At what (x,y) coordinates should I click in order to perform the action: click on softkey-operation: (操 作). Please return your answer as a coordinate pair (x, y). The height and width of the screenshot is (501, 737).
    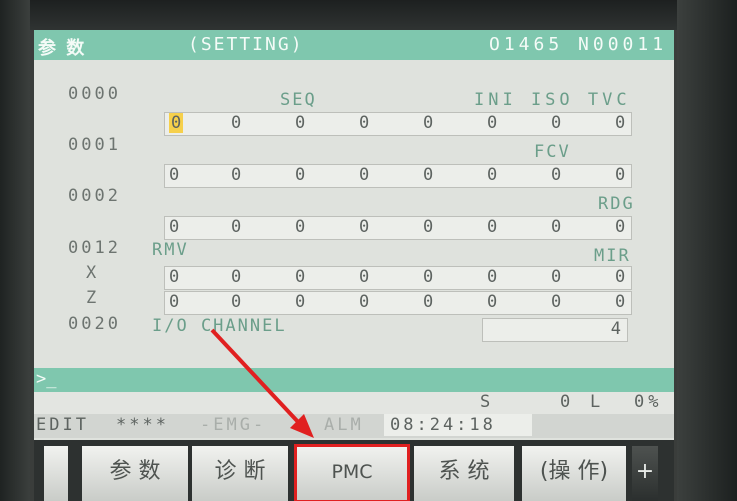
    Looking at the image, I should click on (574, 473).